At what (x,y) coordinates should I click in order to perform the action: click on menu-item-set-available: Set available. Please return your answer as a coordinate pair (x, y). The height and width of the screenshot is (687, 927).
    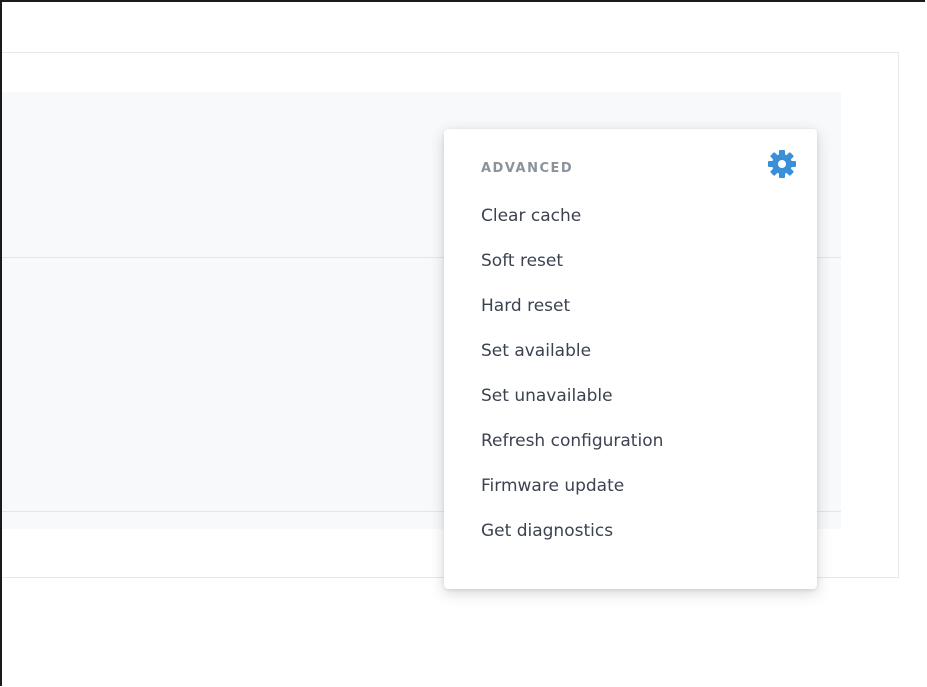
    Looking at the image, I should click on (572, 358).